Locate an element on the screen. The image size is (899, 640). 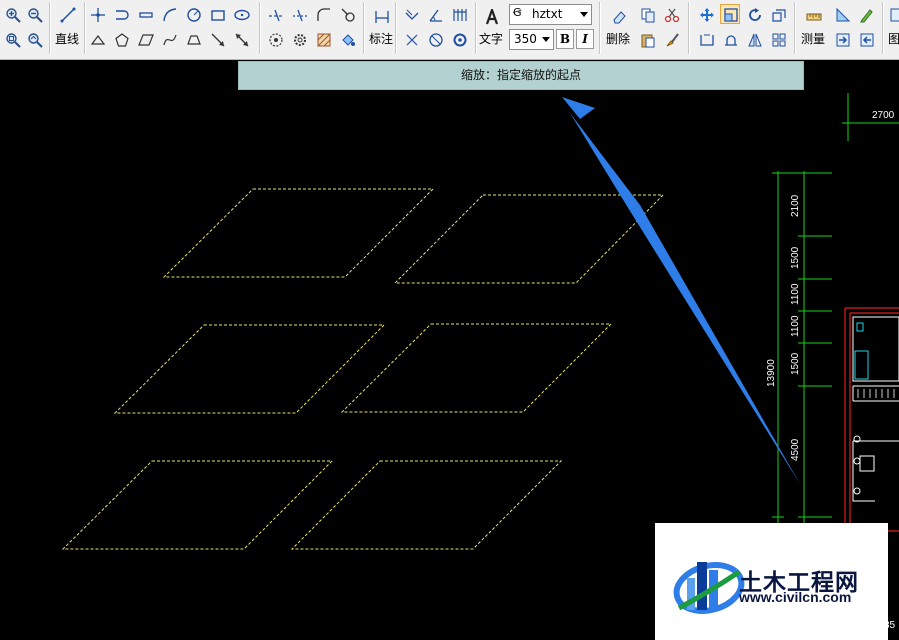
text-height-value: 350 is located at coordinates (525, 39).